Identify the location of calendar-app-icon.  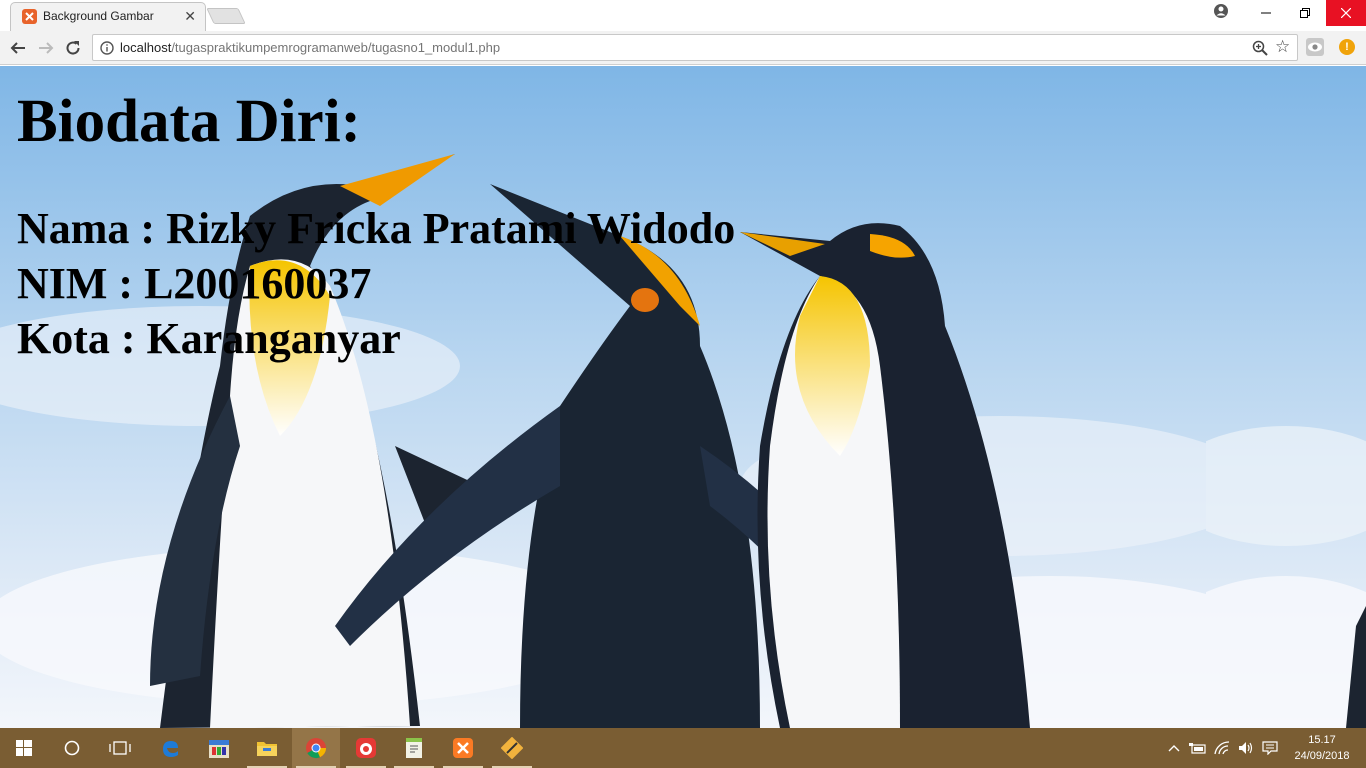
(219, 749).